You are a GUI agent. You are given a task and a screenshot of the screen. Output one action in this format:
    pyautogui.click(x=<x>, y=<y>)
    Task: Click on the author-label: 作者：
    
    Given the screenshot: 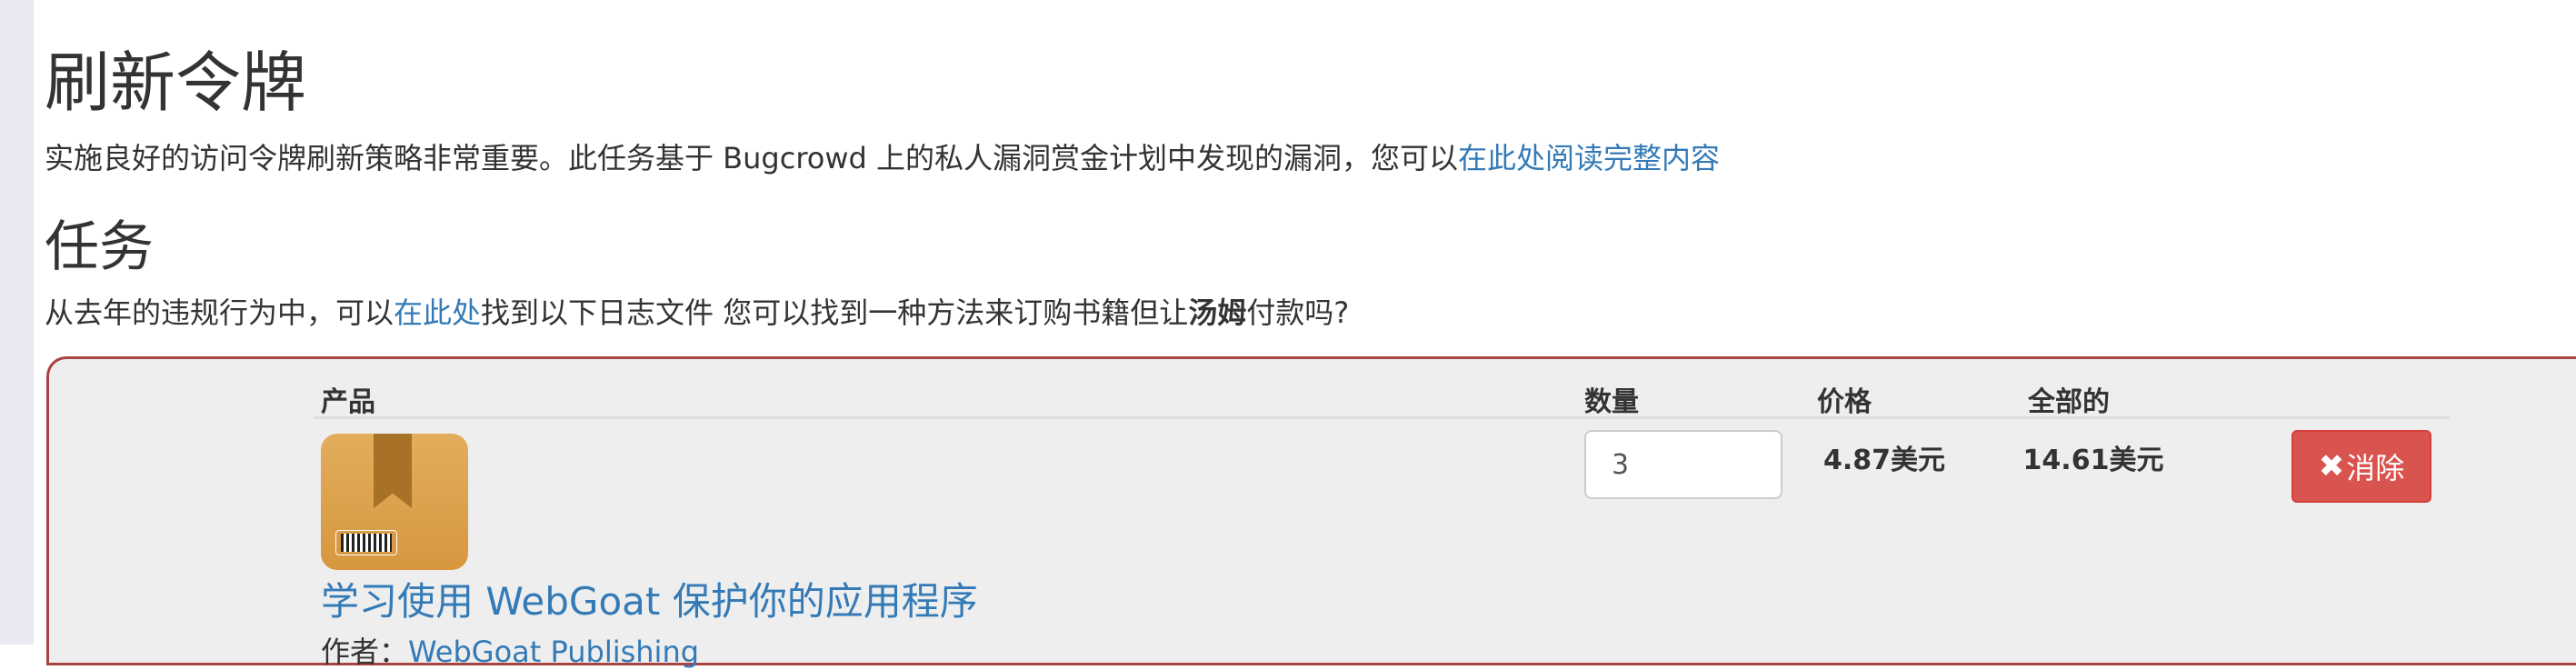 What is the action you would take?
    pyautogui.click(x=365, y=652)
    